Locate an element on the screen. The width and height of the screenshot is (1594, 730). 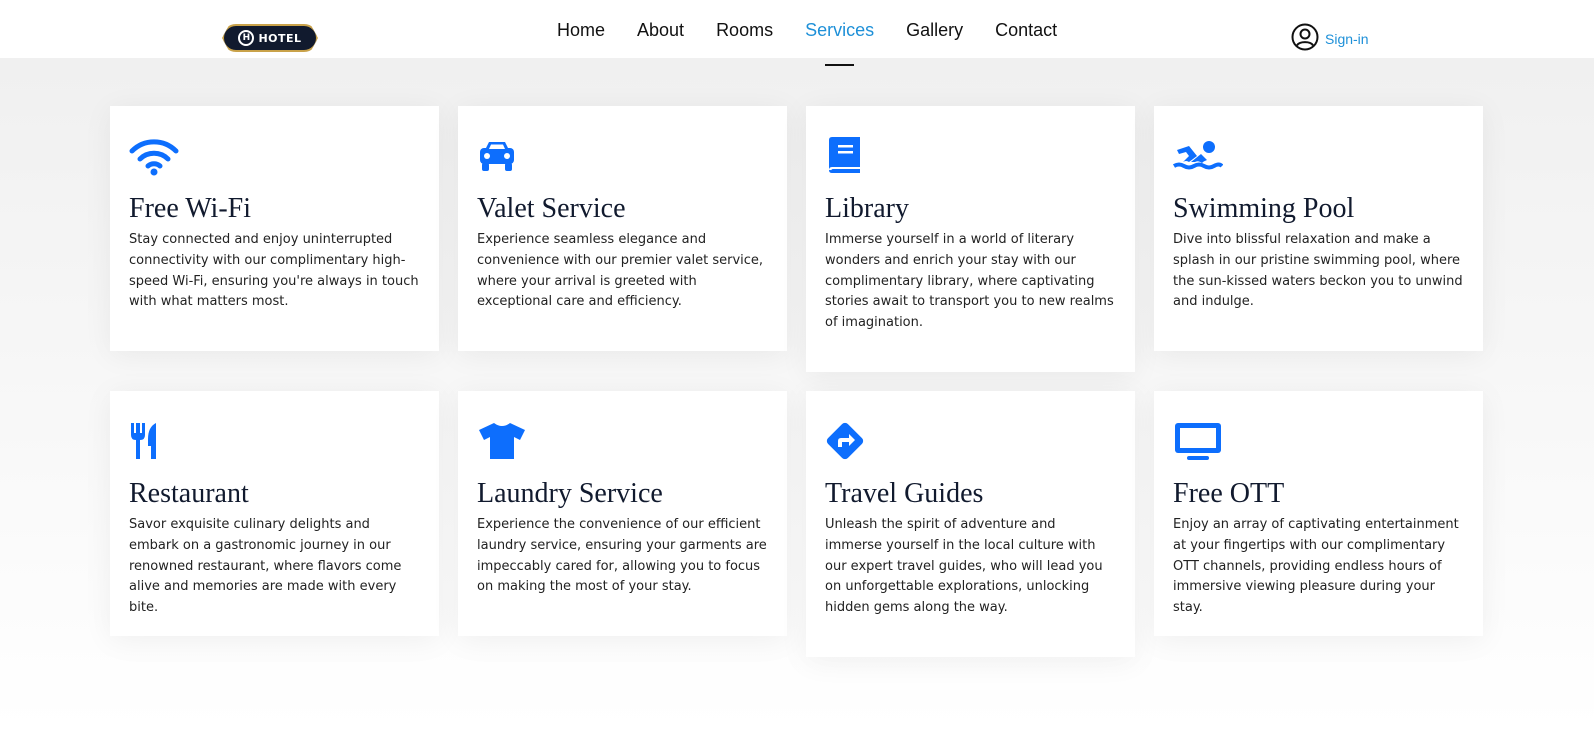
service-title: Valet Service is located at coordinates (551, 208).